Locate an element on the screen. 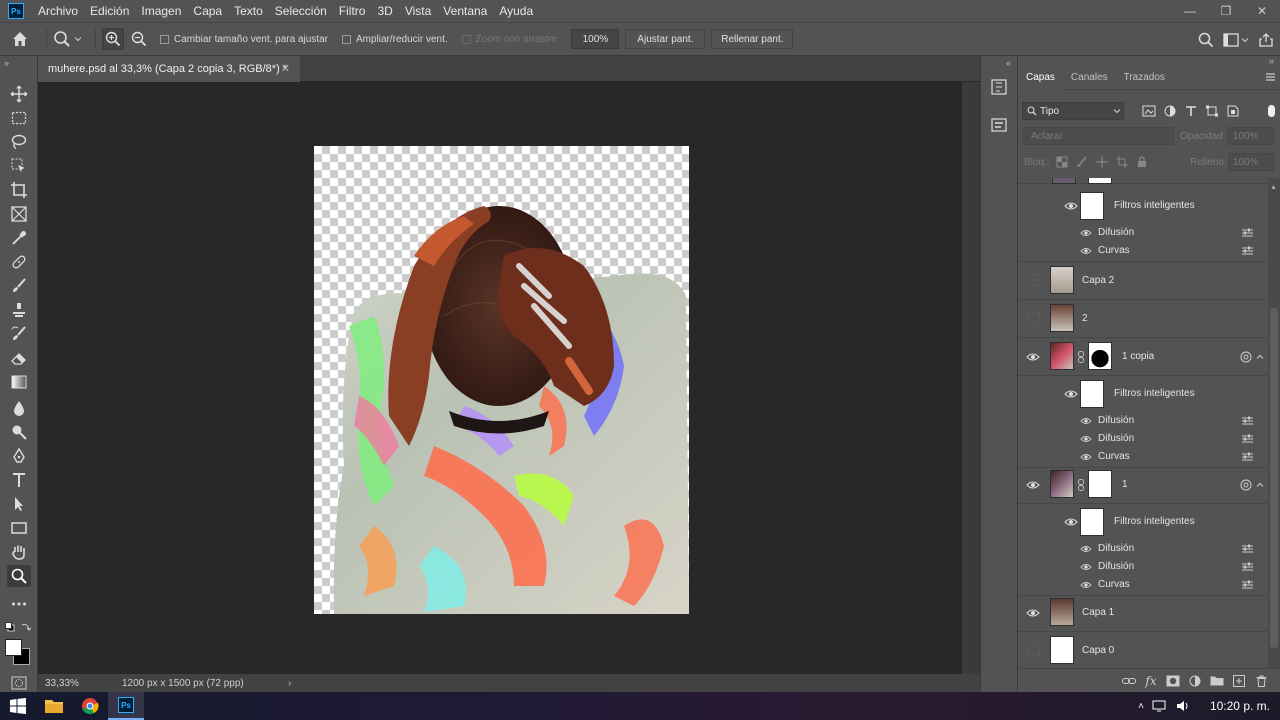 This screenshot has width=1280, height=720. taskbar-clock: 10:20 p. m. is located at coordinates (1240, 706).